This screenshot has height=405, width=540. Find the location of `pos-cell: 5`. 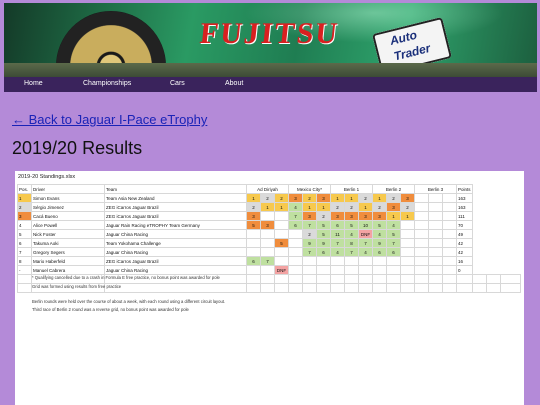

pos-cell: 5 is located at coordinates (24, 234).